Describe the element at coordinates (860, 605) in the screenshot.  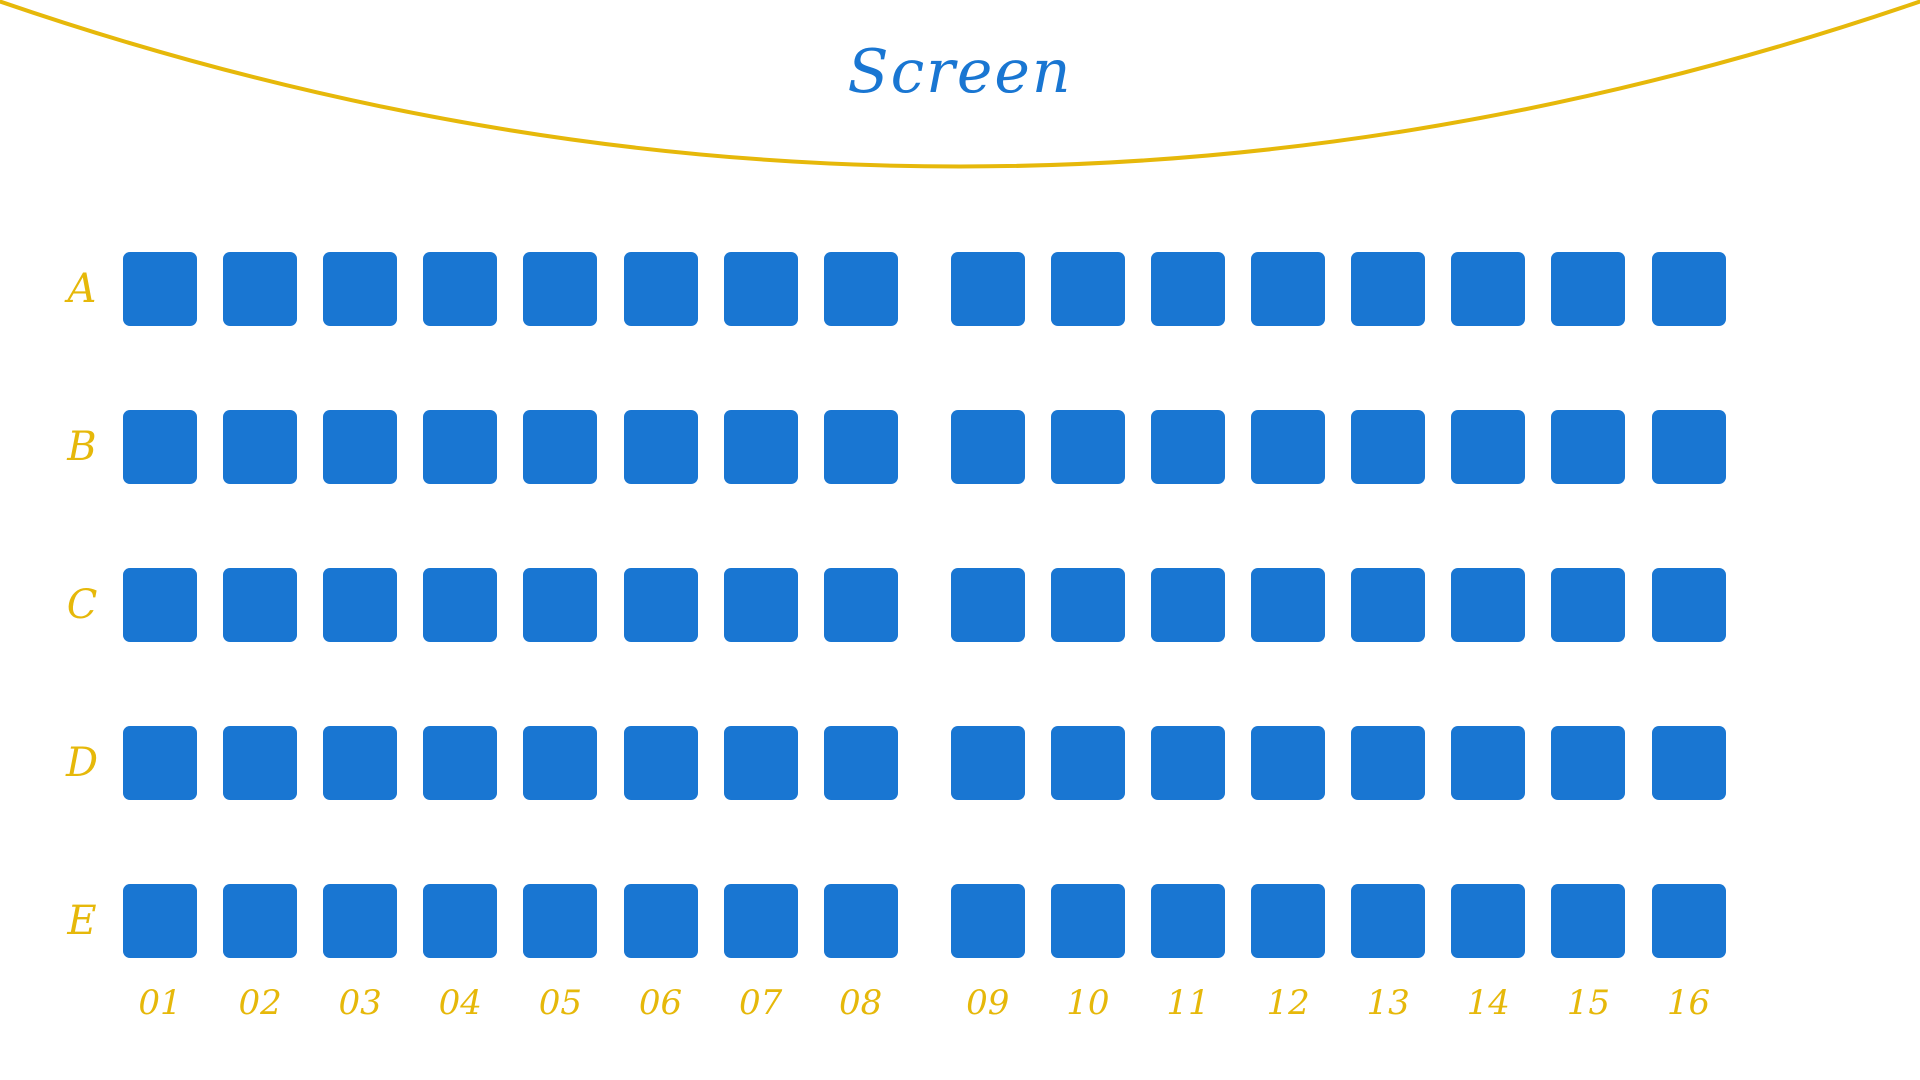
I see `seat-c08` at that location.